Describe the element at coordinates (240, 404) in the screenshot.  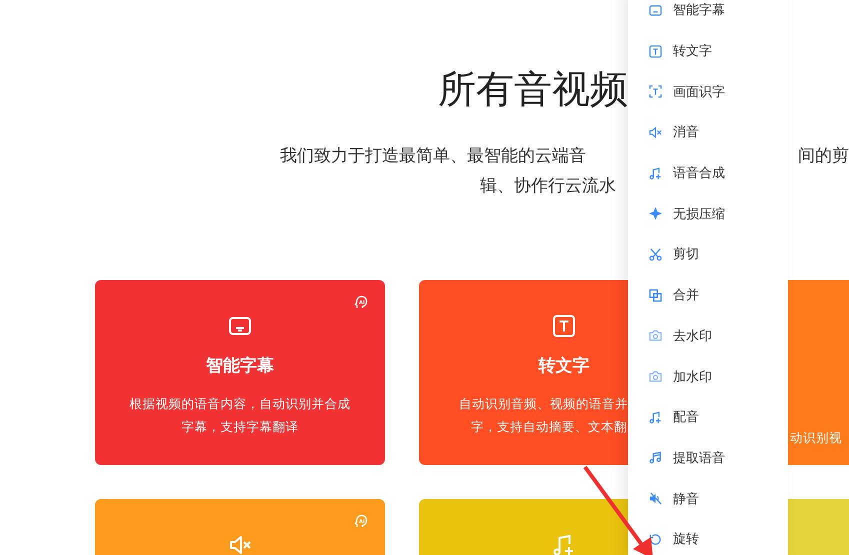
I see `card-description: 根据视频的语音内容，自动识别并合成` at that location.